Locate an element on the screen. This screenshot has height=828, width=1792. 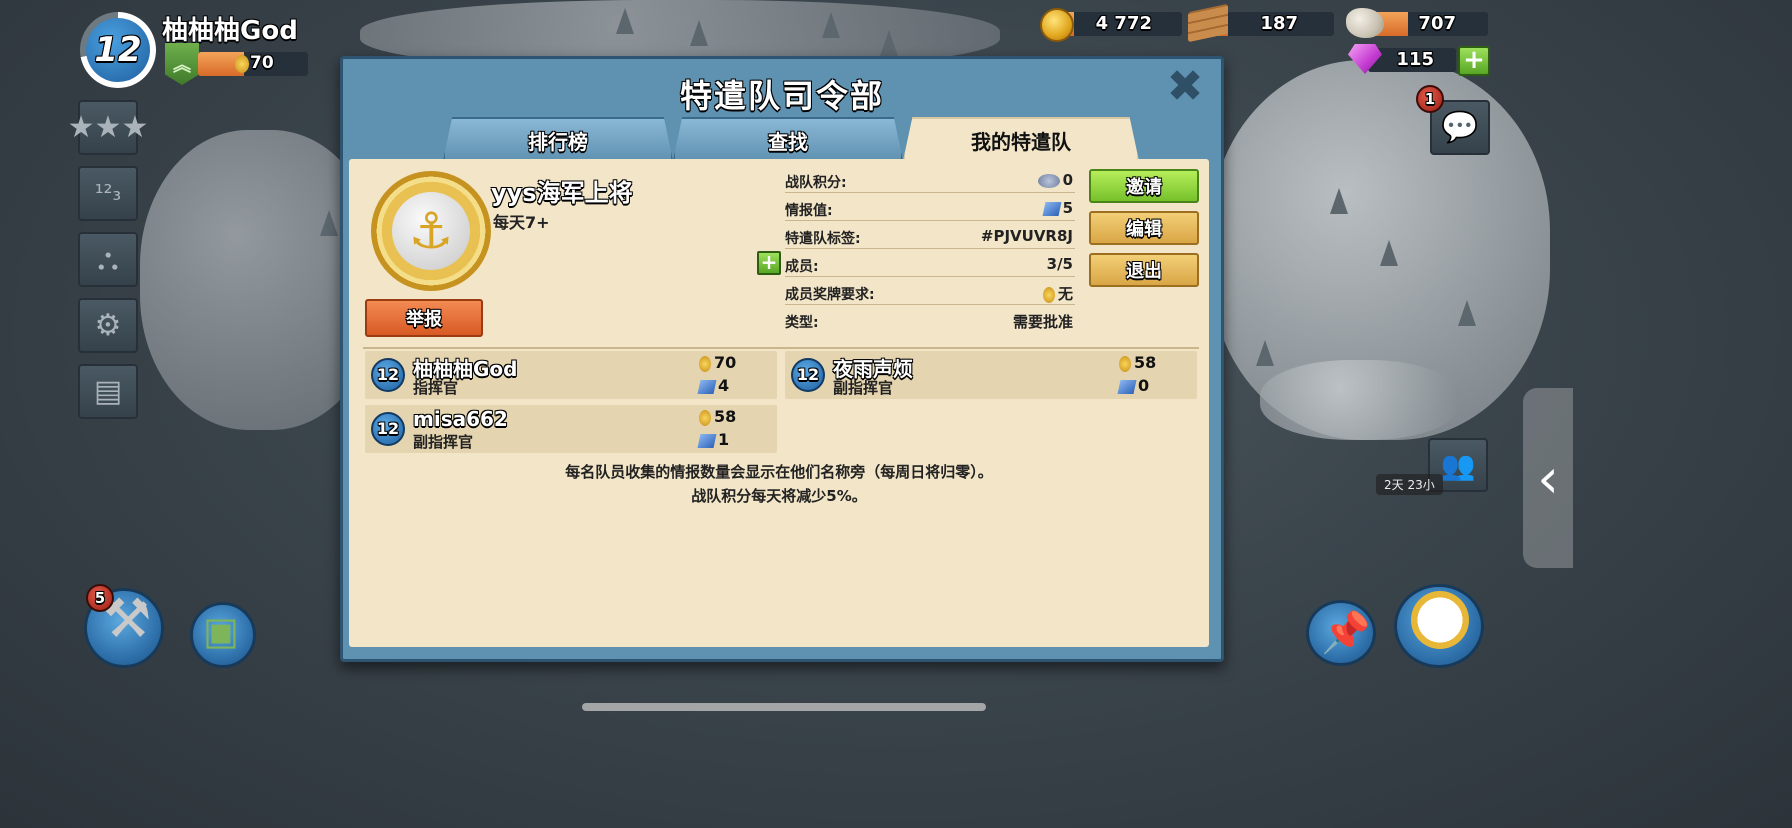
rank-chevron-icon: ︽ is located at coordinates (182, 64).